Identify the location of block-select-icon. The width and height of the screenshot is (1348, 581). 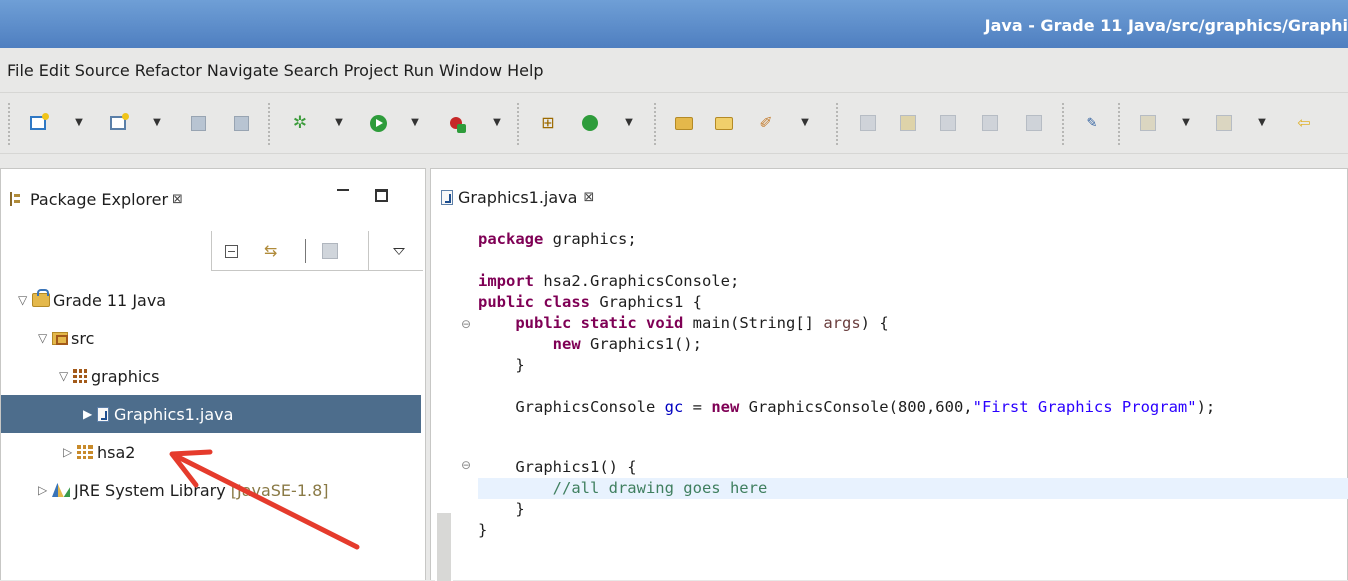
(990, 123).